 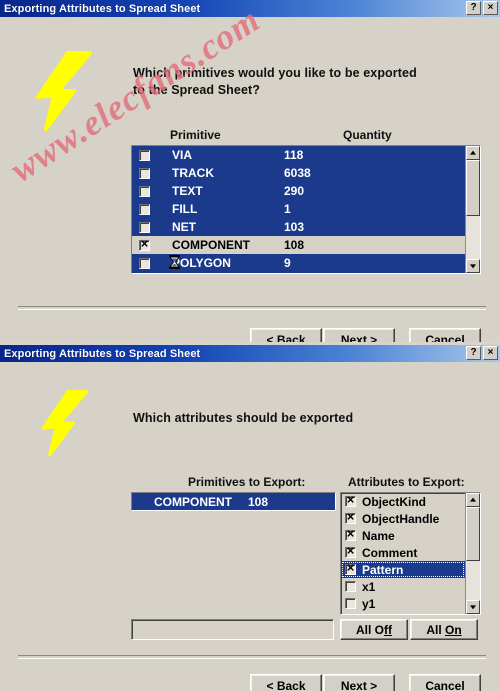 What do you see at coordinates (350, 500) in the screenshot?
I see `checkbox-objectkind` at bounding box center [350, 500].